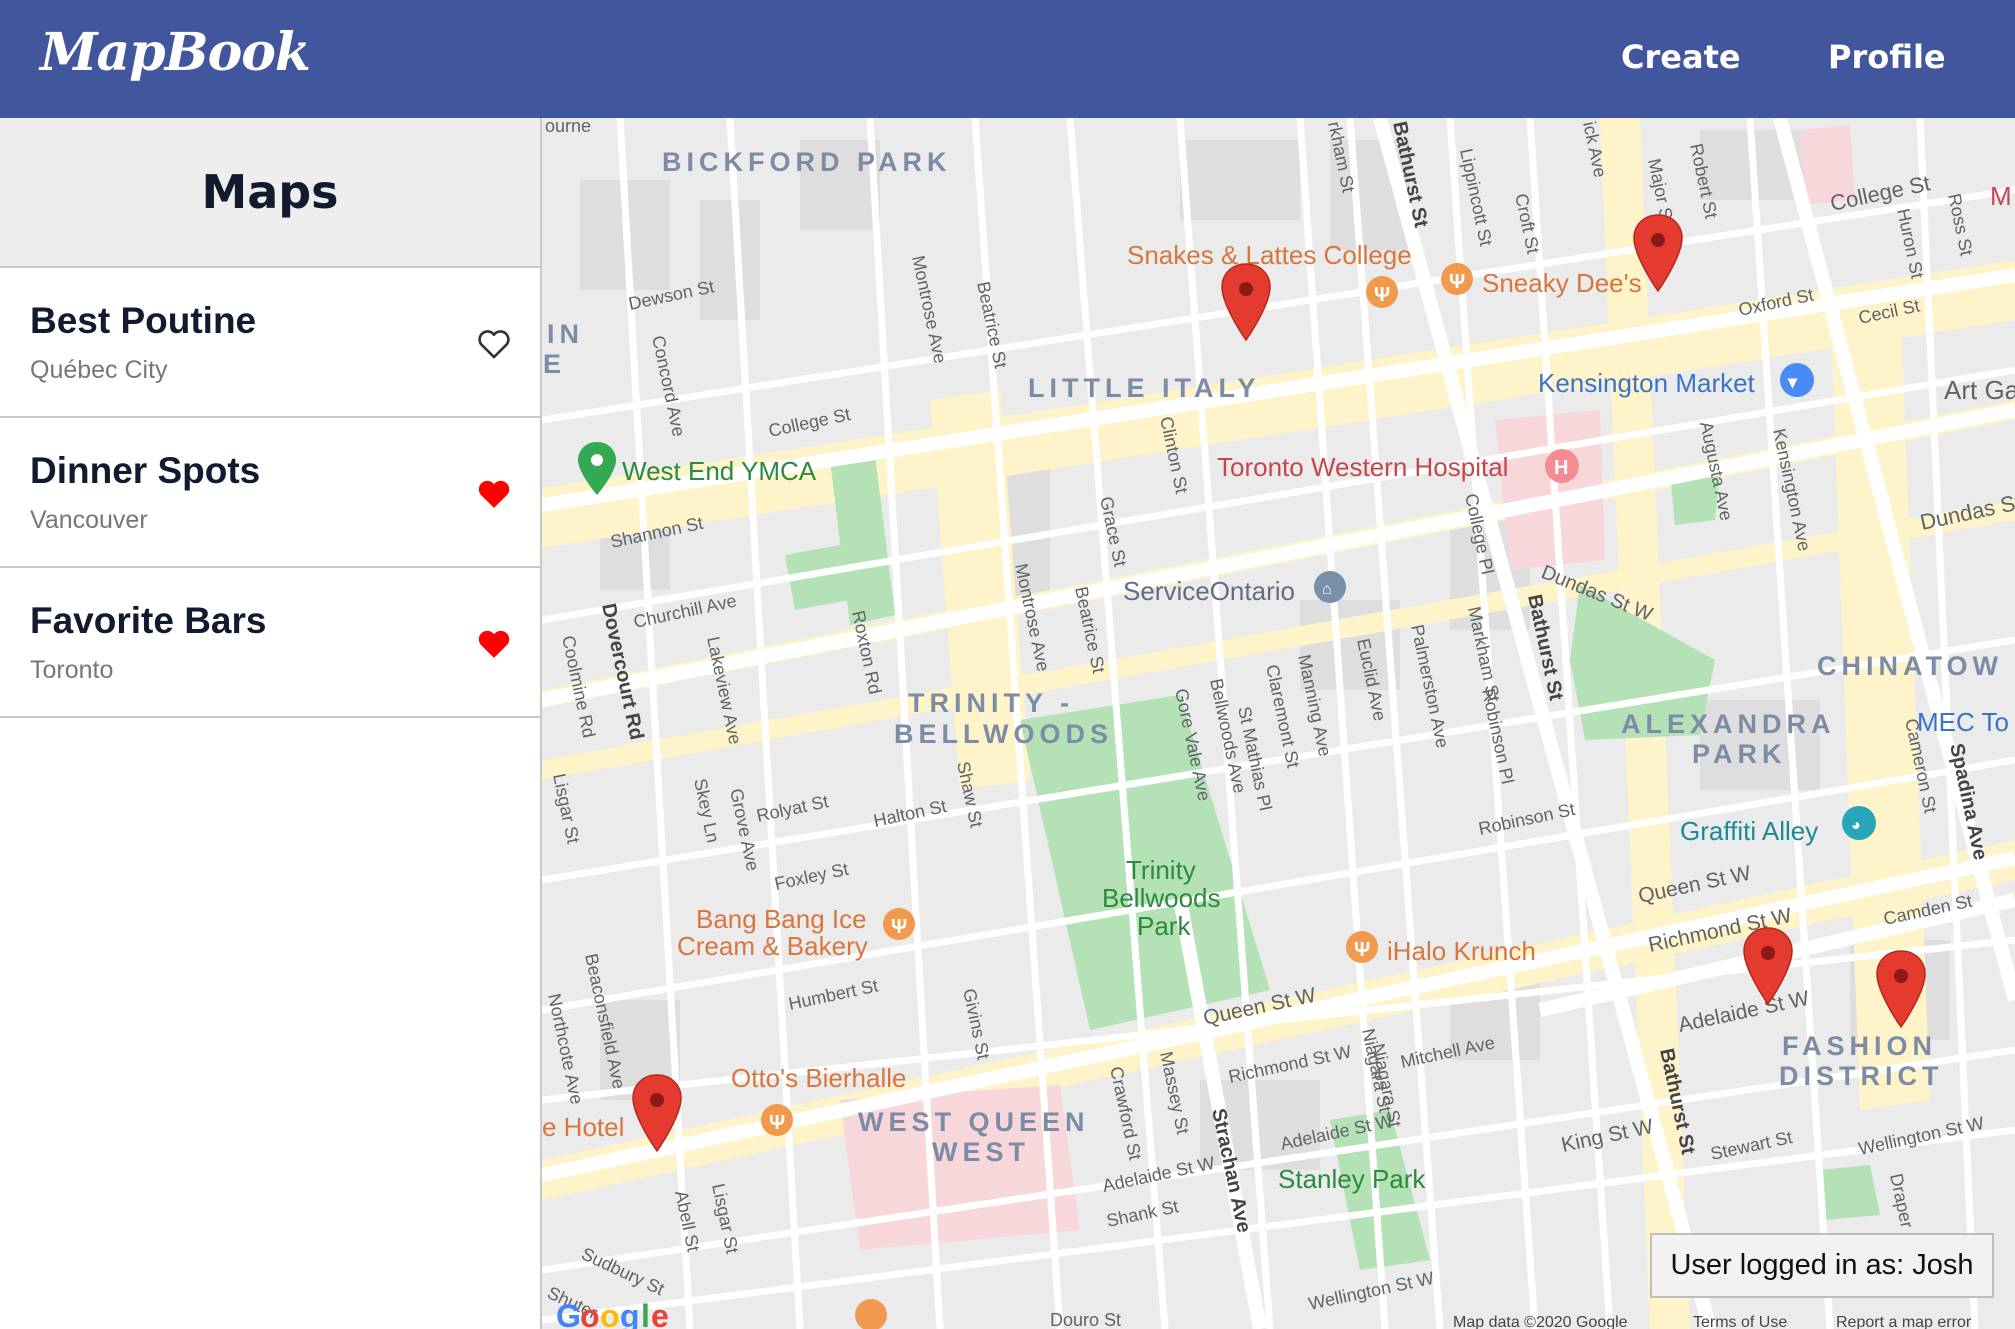 This screenshot has height=1329, width=2015. I want to click on poi-label: Otto's Bierhalle, so click(819, 1078).